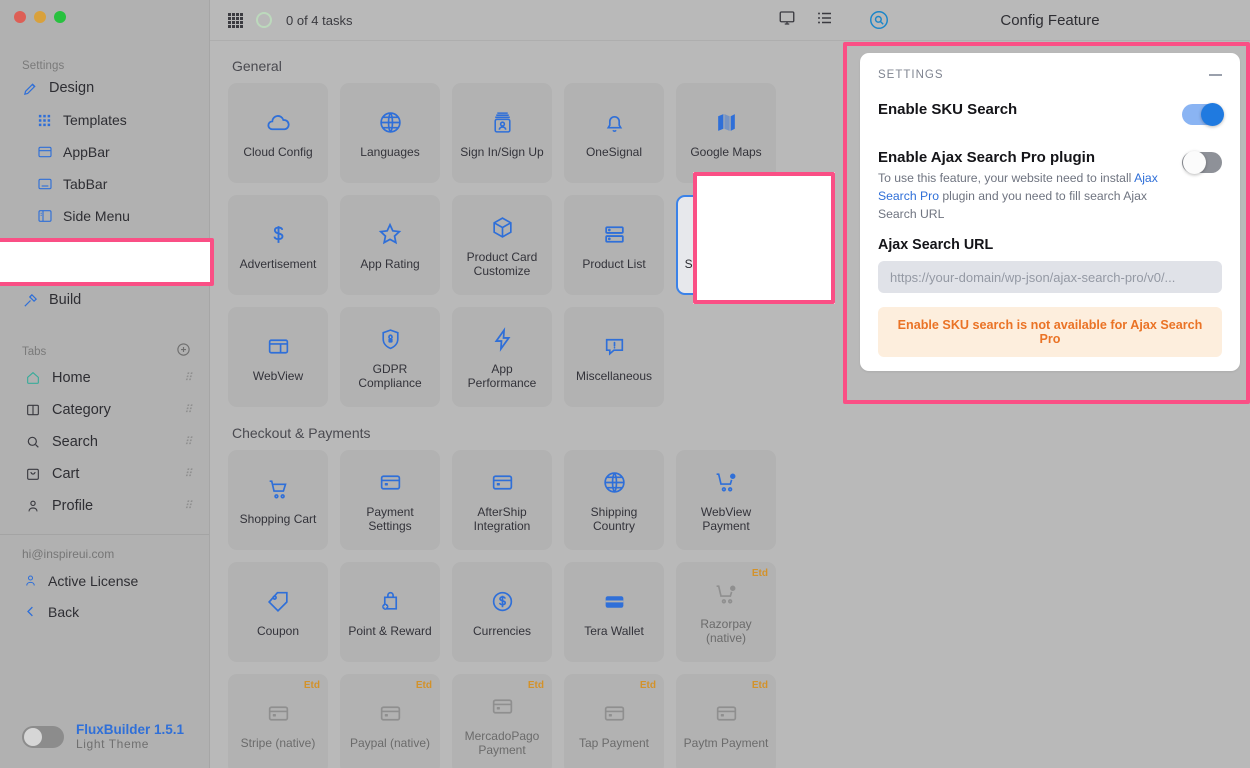 This screenshot has height=768, width=1250. Describe the element at coordinates (20, 17) in the screenshot. I see `close-button` at that location.